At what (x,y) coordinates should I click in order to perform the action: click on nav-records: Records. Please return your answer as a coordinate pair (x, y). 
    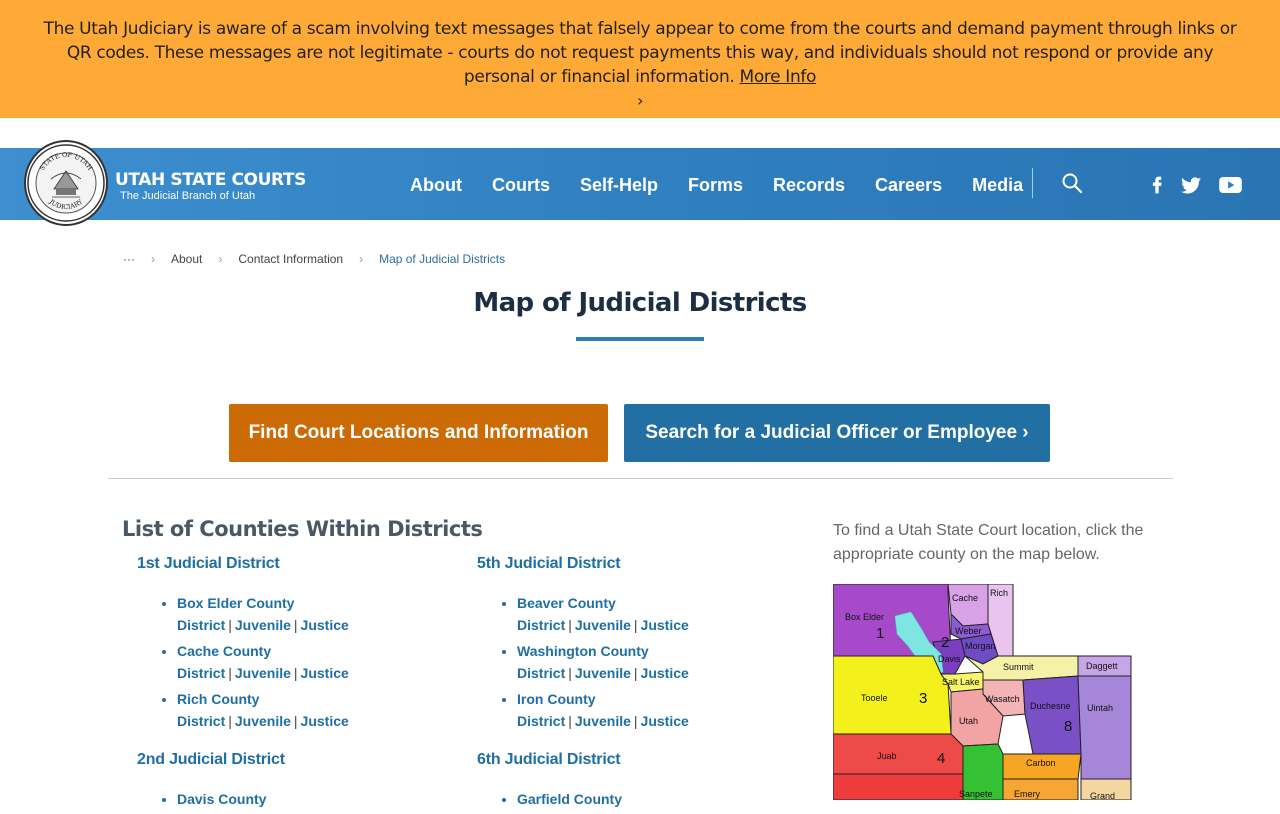
    Looking at the image, I should click on (809, 185).